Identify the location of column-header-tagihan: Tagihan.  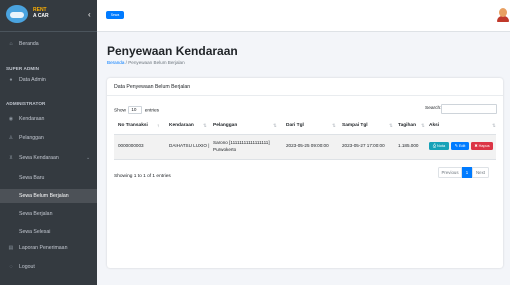
(407, 125).